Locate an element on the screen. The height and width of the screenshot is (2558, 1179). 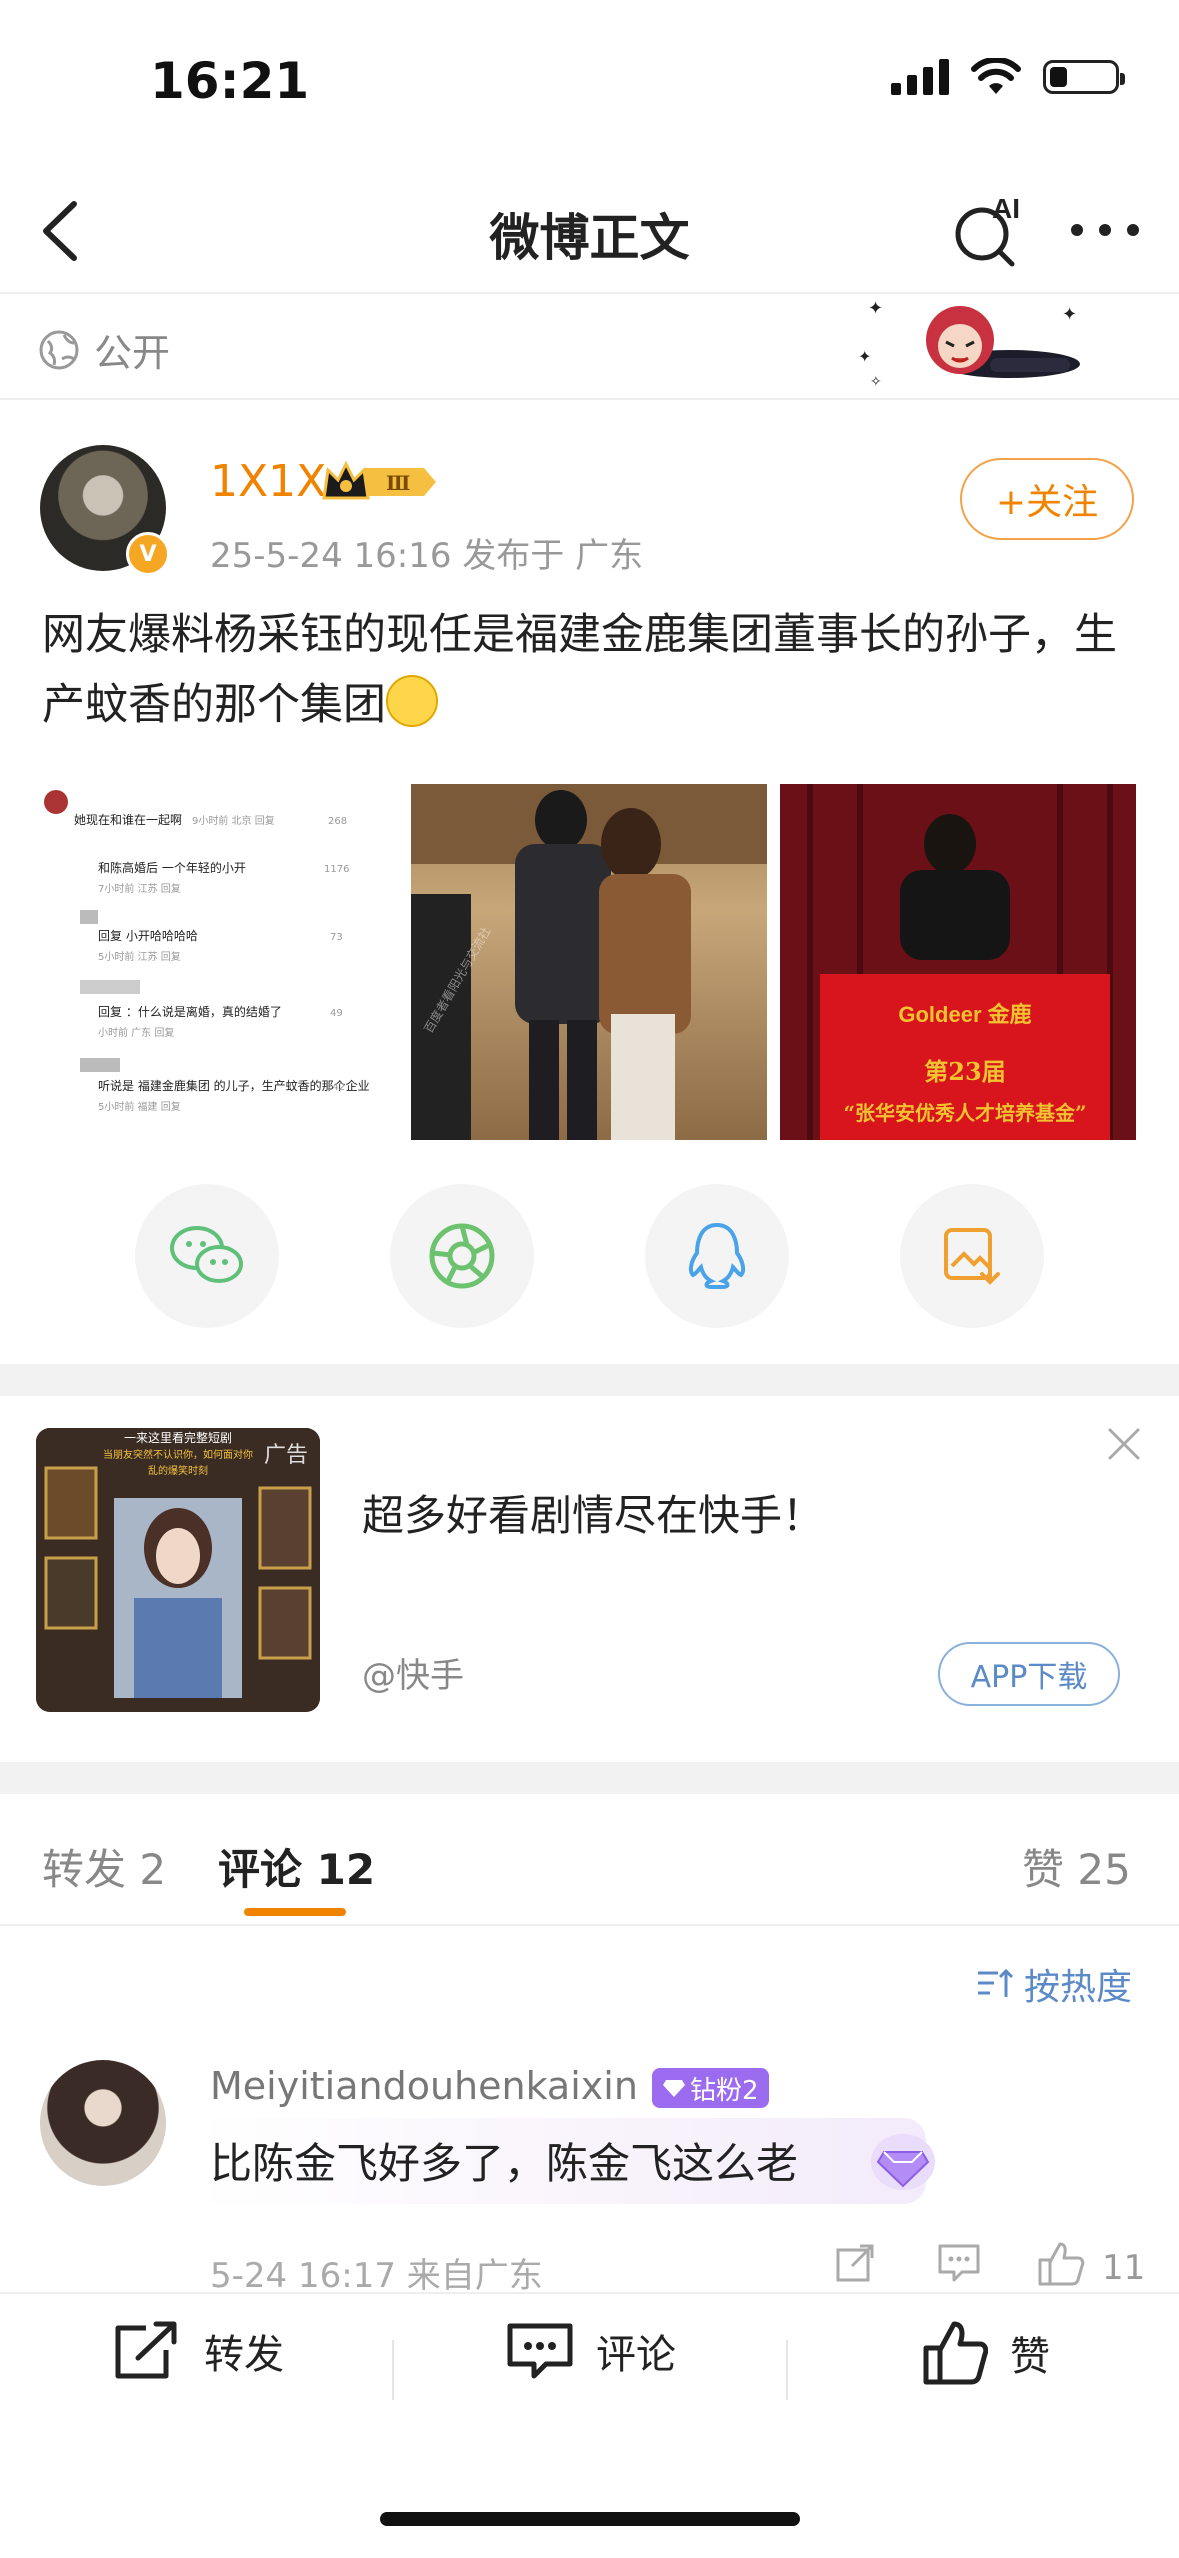
qq-icon is located at coordinates (717, 1255).